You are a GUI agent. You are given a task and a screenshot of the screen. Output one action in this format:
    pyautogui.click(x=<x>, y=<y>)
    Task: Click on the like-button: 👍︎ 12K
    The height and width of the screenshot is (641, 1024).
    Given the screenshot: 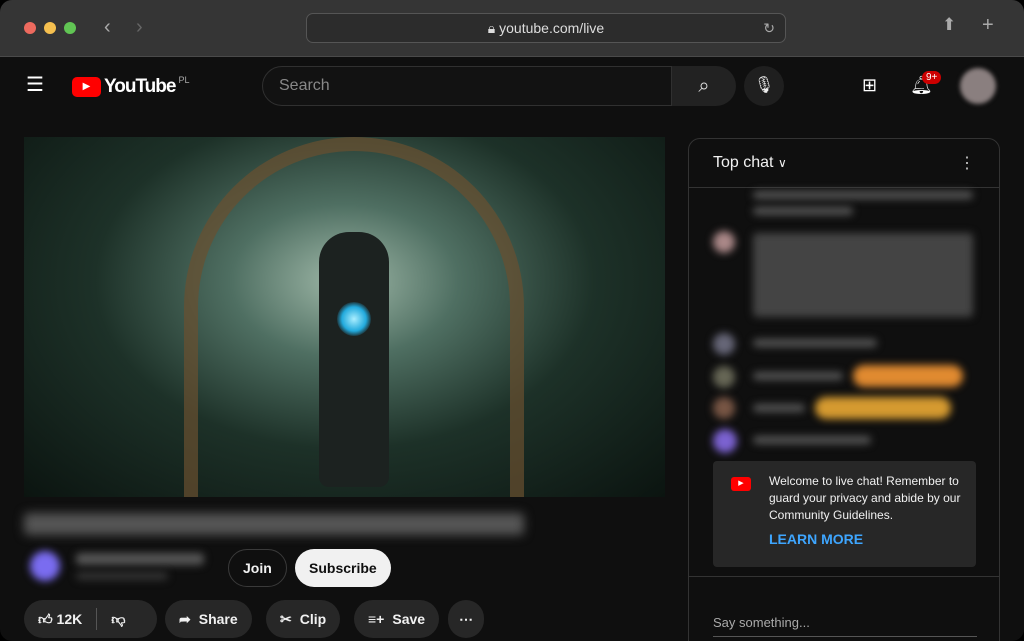 What is the action you would take?
    pyautogui.click(x=60, y=619)
    